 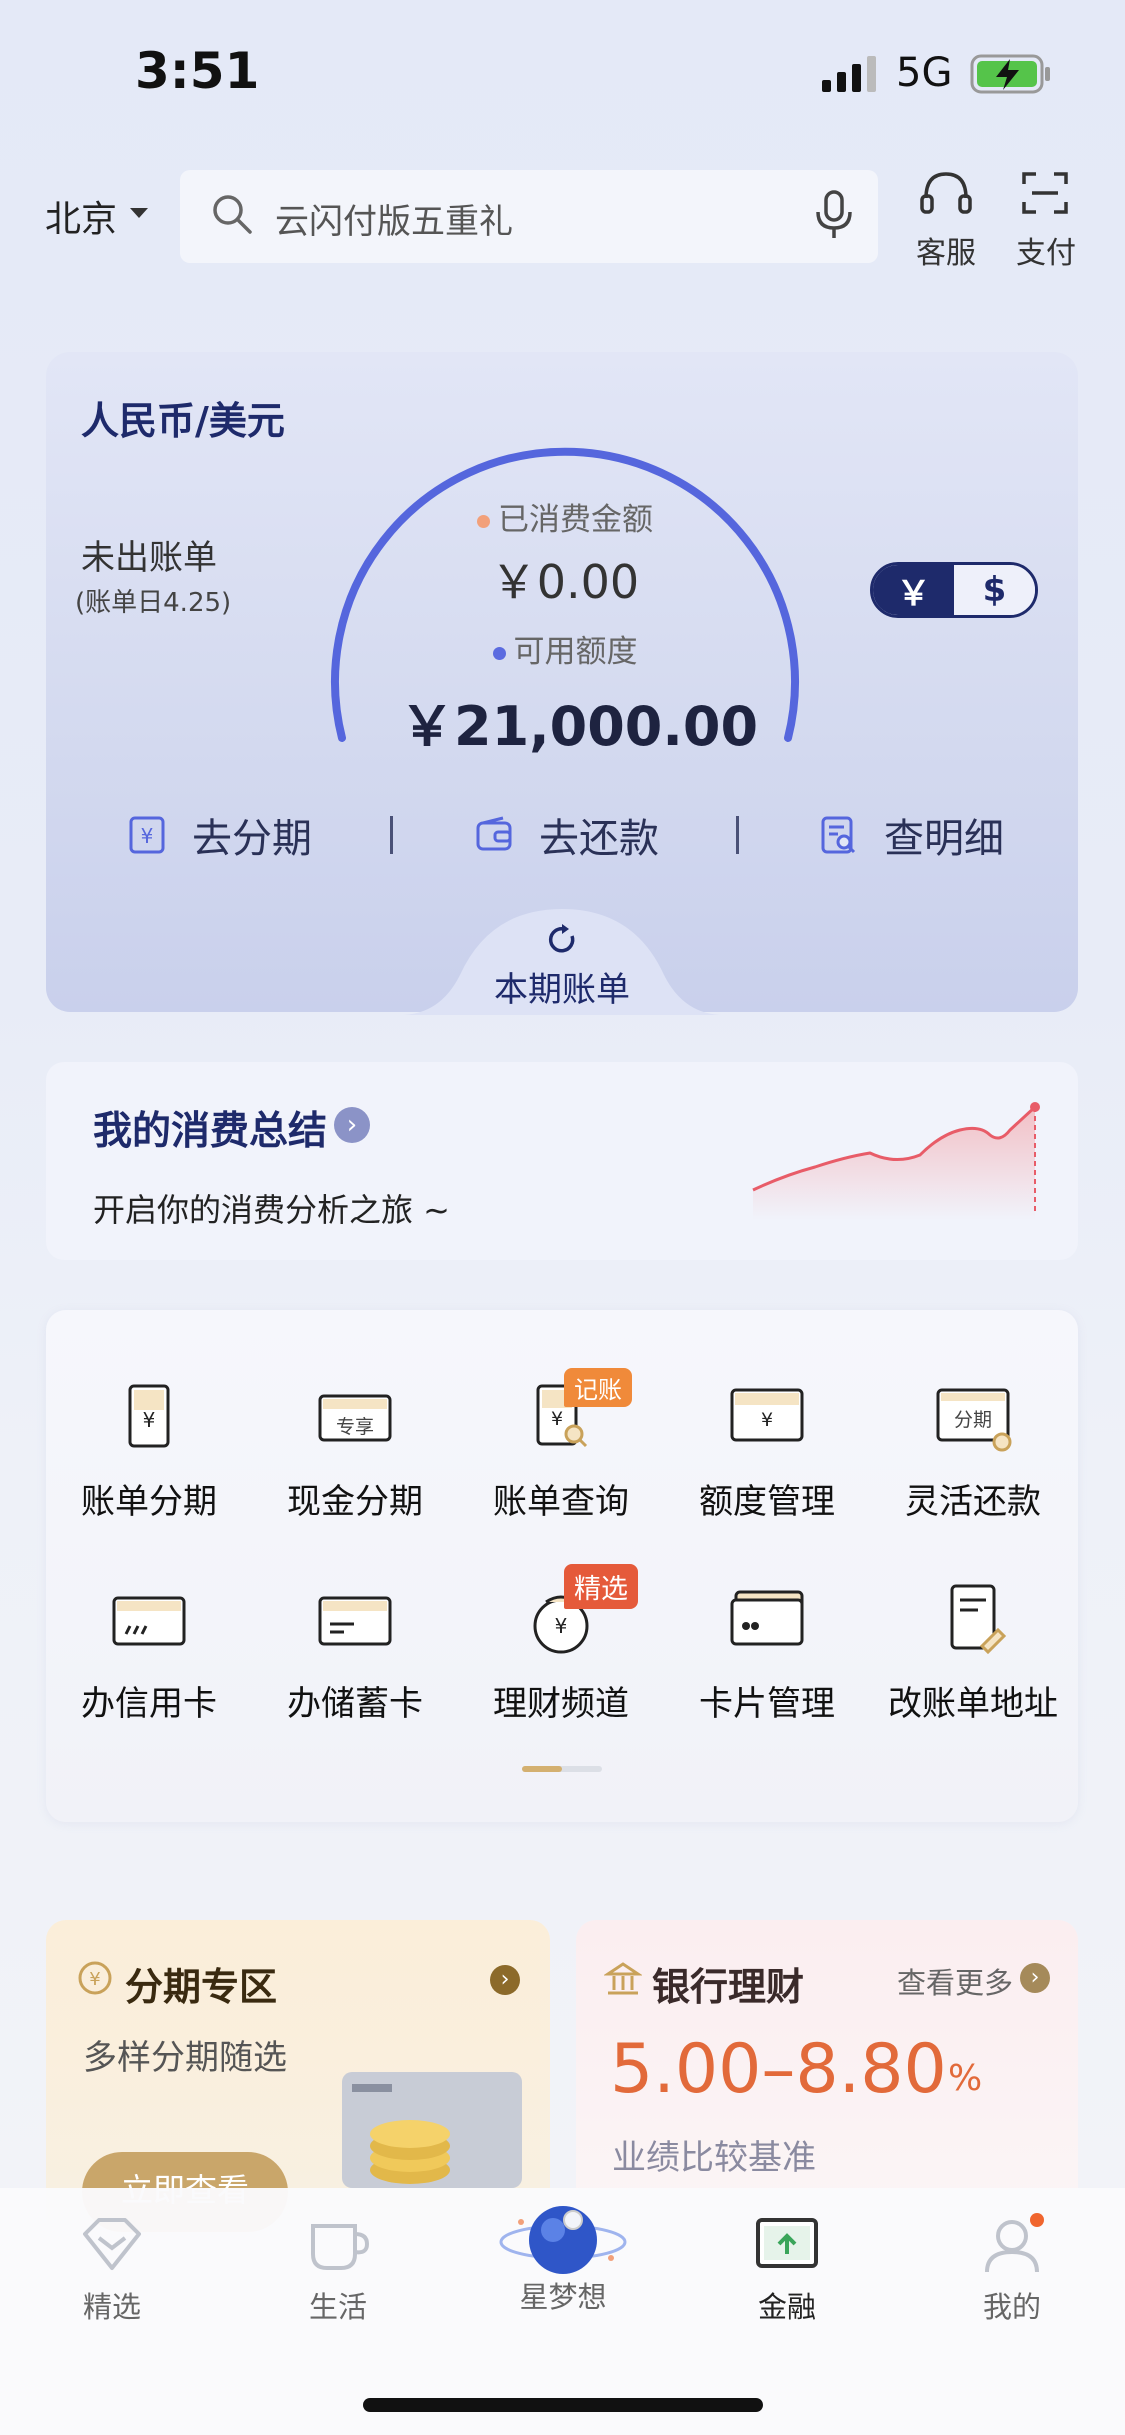 I want to click on search-placeholder: 云闪付版五重礼, so click(x=394, y=218).